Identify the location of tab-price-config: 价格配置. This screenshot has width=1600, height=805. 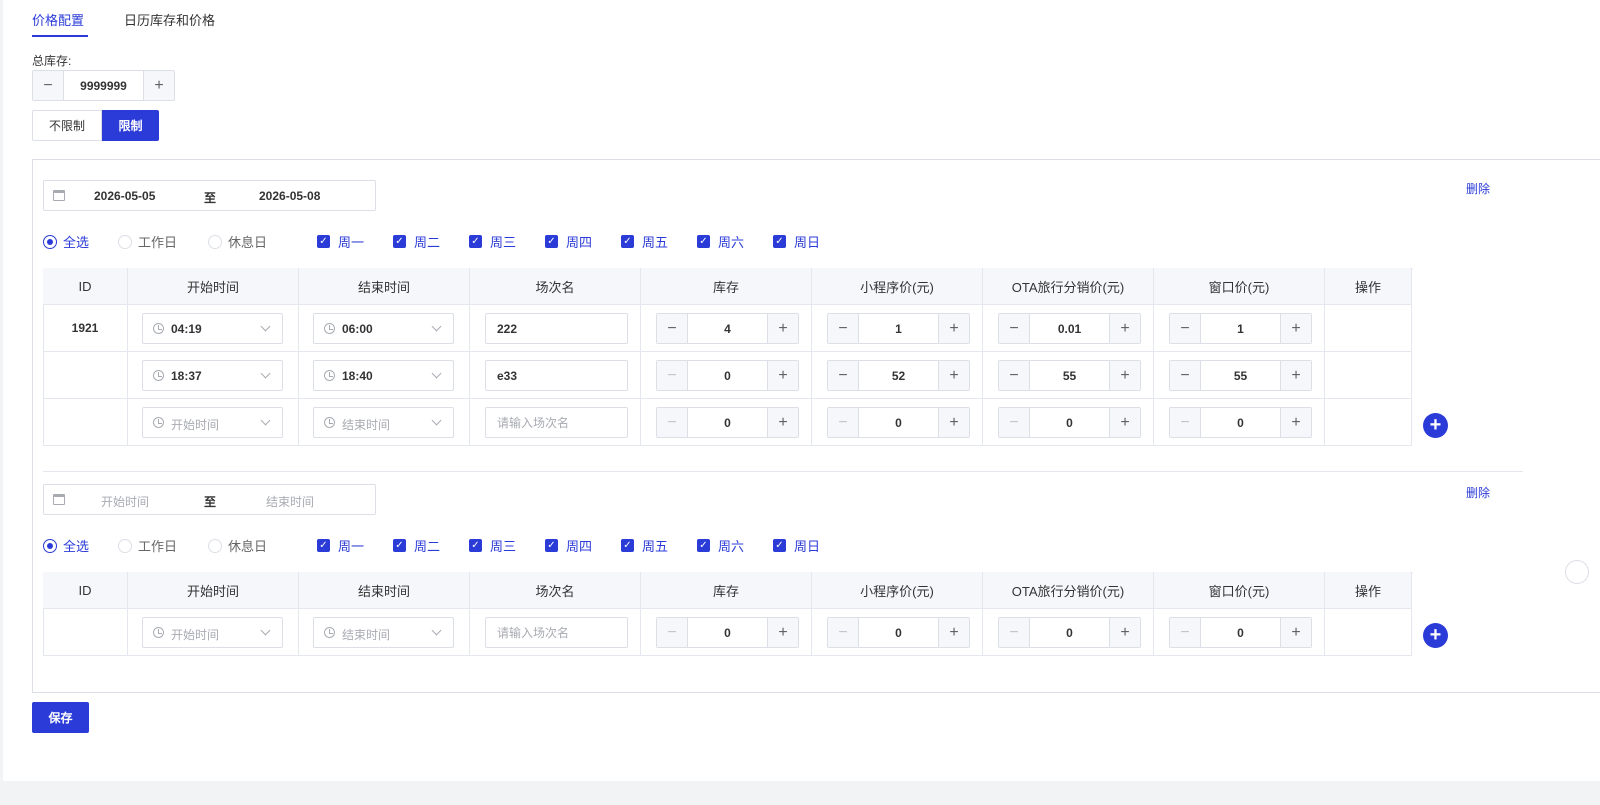
(58, 19).